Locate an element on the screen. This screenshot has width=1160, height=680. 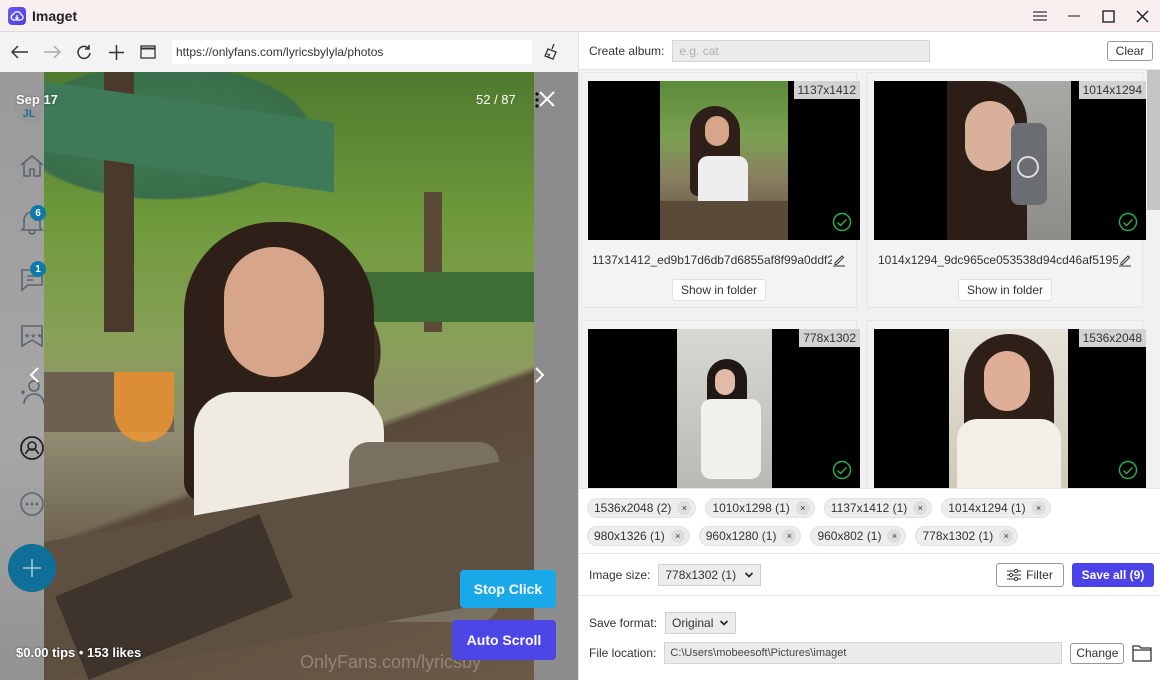
image-size-select: 778x1302 (1) is located at coordinates (710, 574).